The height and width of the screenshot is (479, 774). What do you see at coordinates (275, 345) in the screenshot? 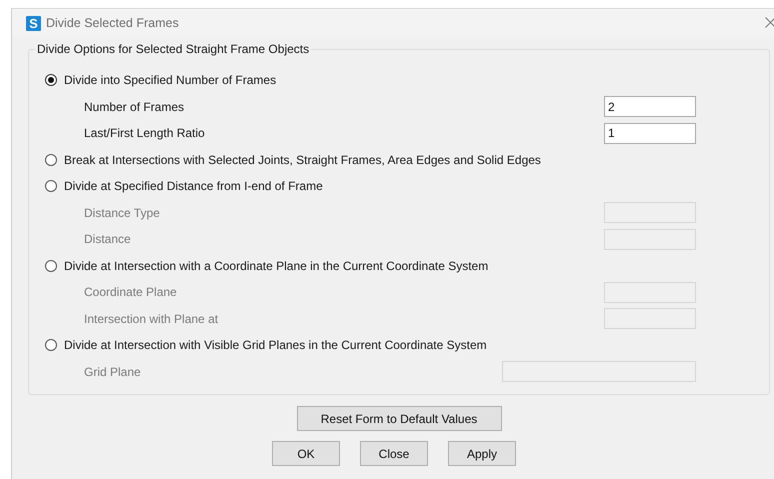
I see `option-label: Divide at Intersection with Visible Grid Planes in the Current Coordinate System` at bounding box center [275, 345].